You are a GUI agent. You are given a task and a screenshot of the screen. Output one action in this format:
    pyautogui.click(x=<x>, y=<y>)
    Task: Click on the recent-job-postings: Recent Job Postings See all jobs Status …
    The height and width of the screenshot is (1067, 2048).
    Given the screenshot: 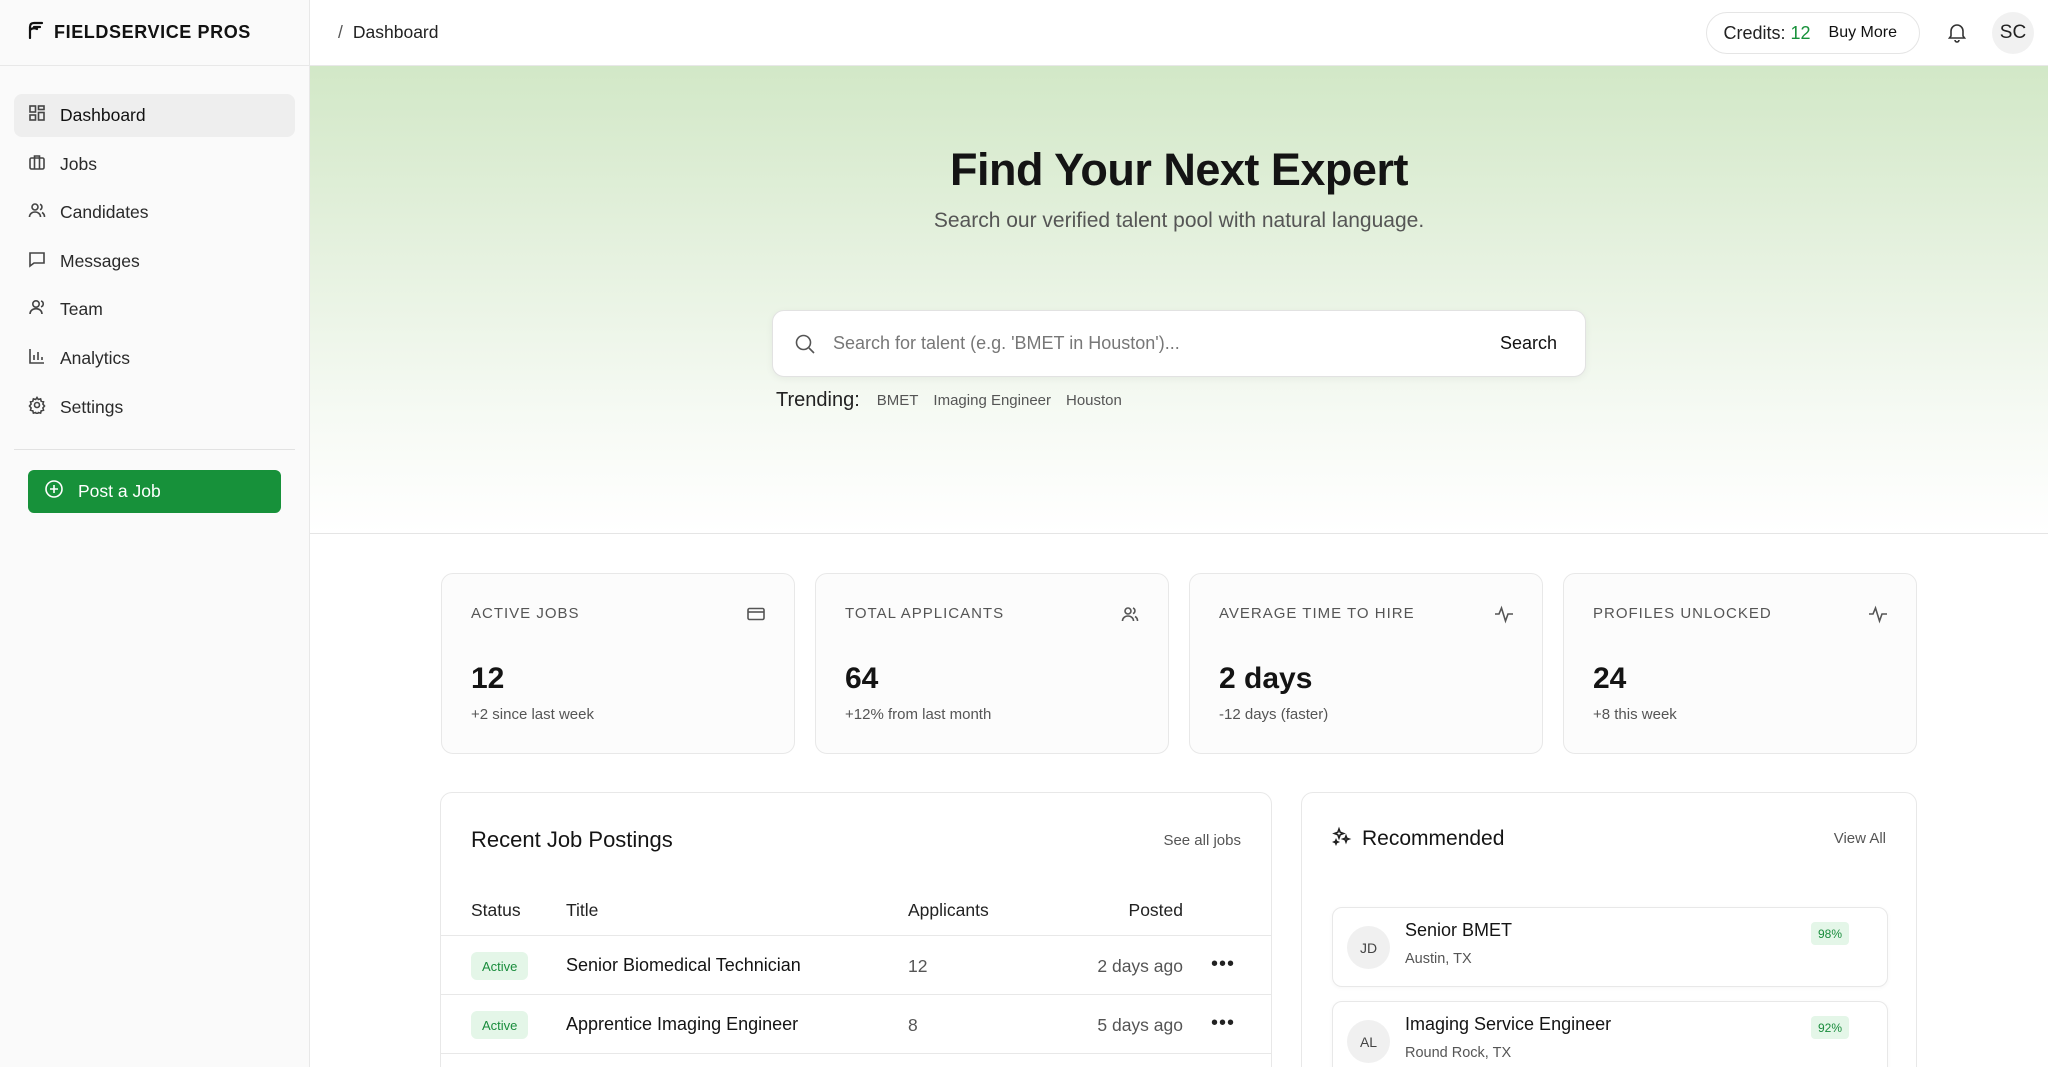 What is the action you would take?
    pyautogui.click(x=856, y=929)
    